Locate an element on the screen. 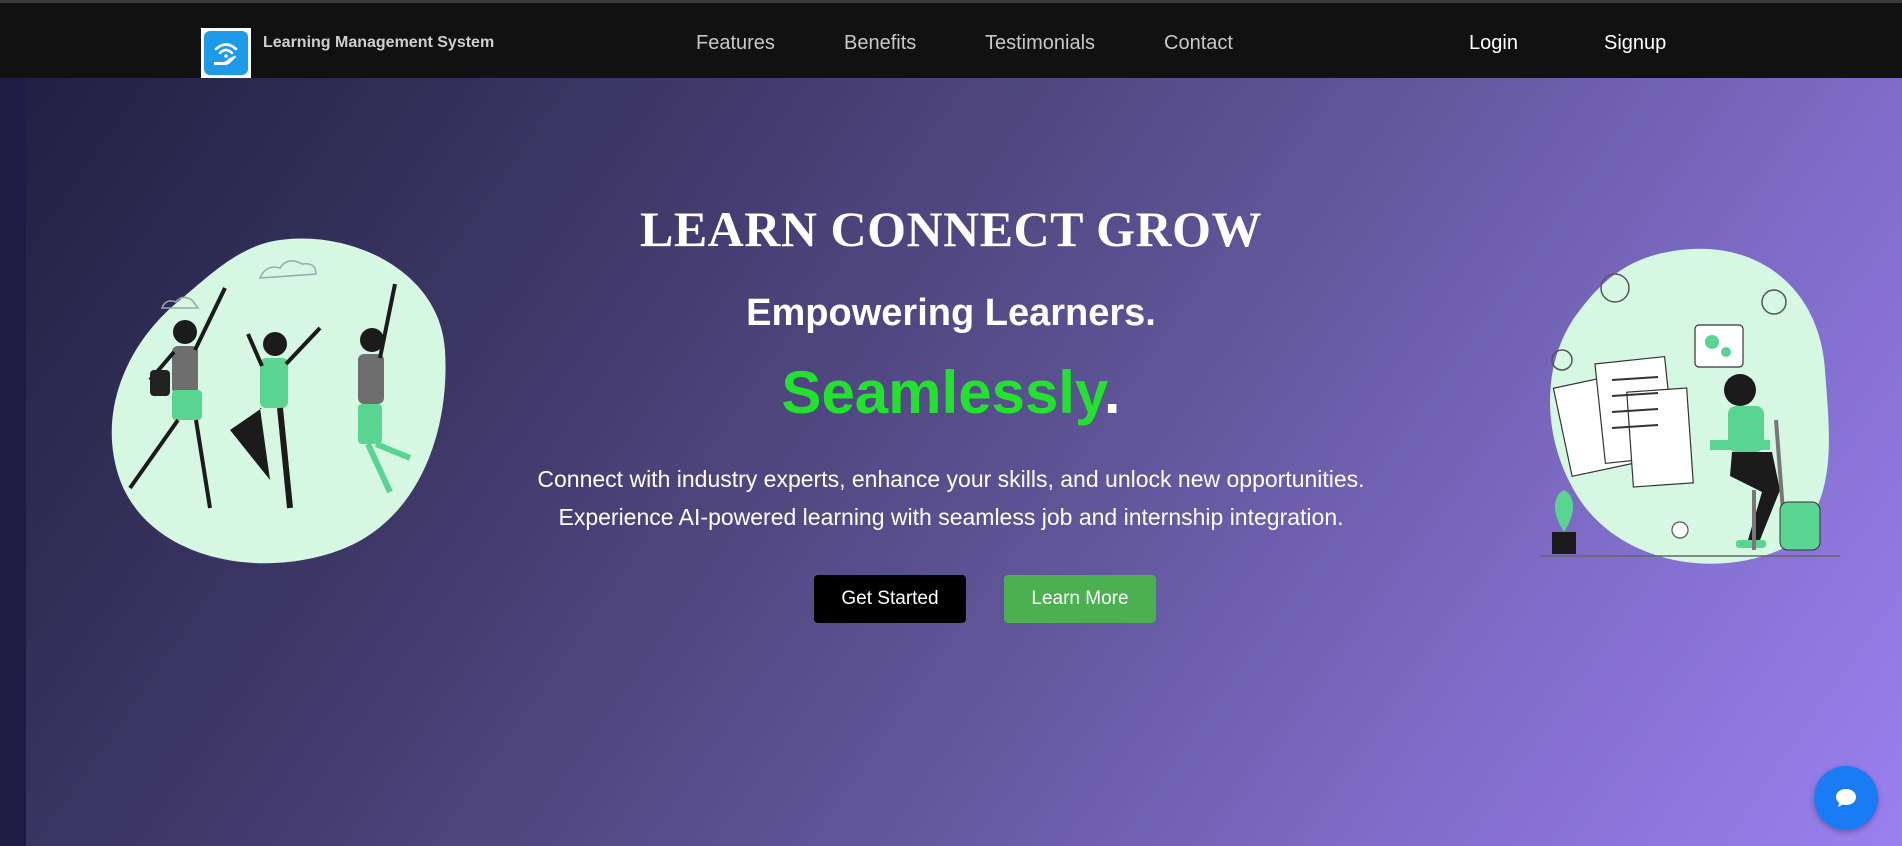 Image resolution: width=1902 pixels, height=846 pixels. nav-link-contact: Contact is located at coordinates (1198, 43).